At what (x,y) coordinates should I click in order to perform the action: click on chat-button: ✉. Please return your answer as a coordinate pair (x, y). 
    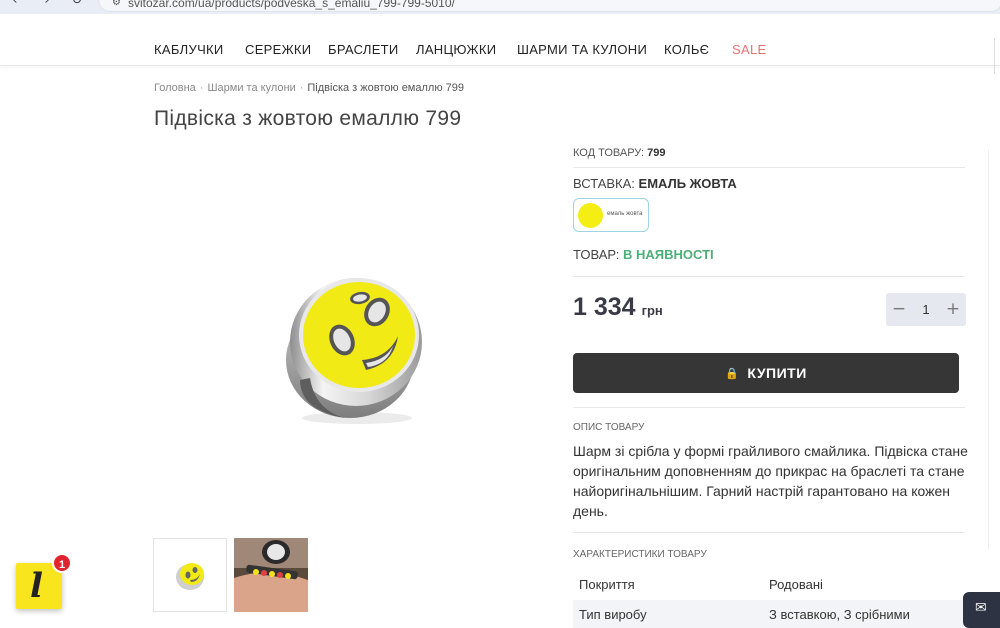
    Looking at the image, I should click on (981, 610).